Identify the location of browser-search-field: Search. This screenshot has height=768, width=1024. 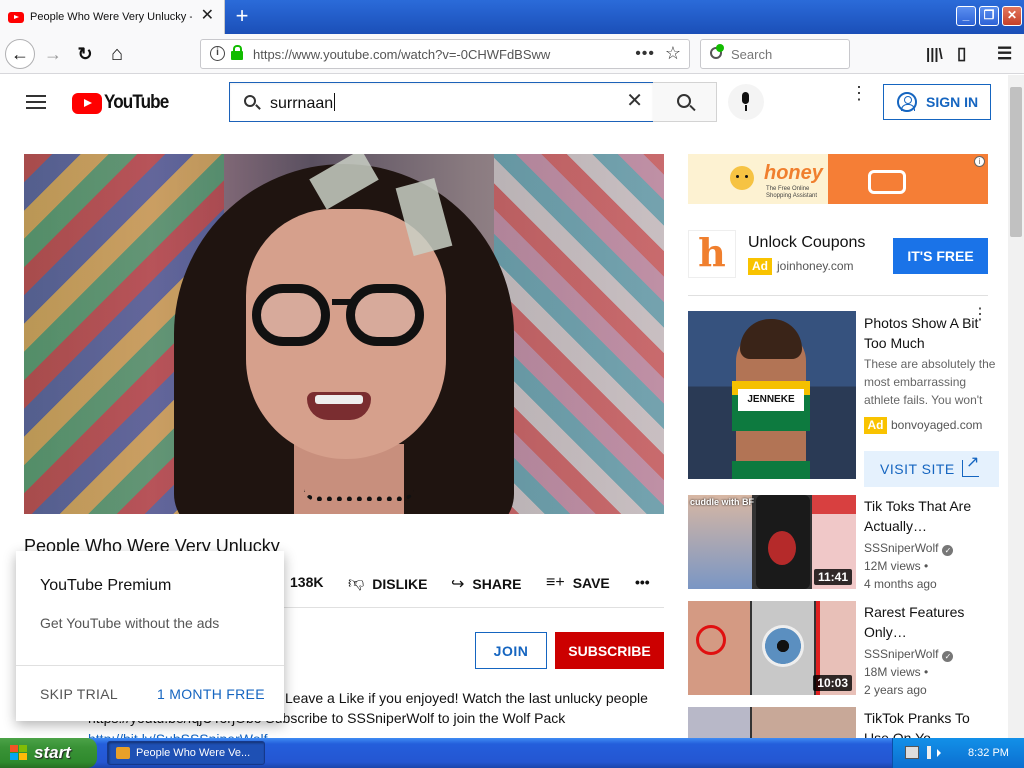
(775, 54).